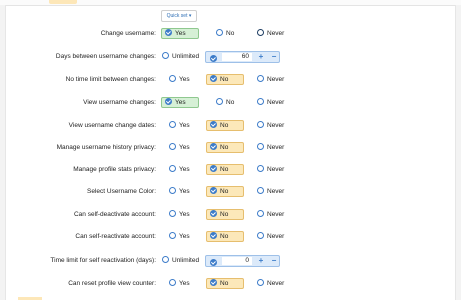 This screenshot has height=300, width=461. Describe the element at coordinates (114, 169) in the screenshot. I see `row-label: Manage profile stats privacy:` at that location.